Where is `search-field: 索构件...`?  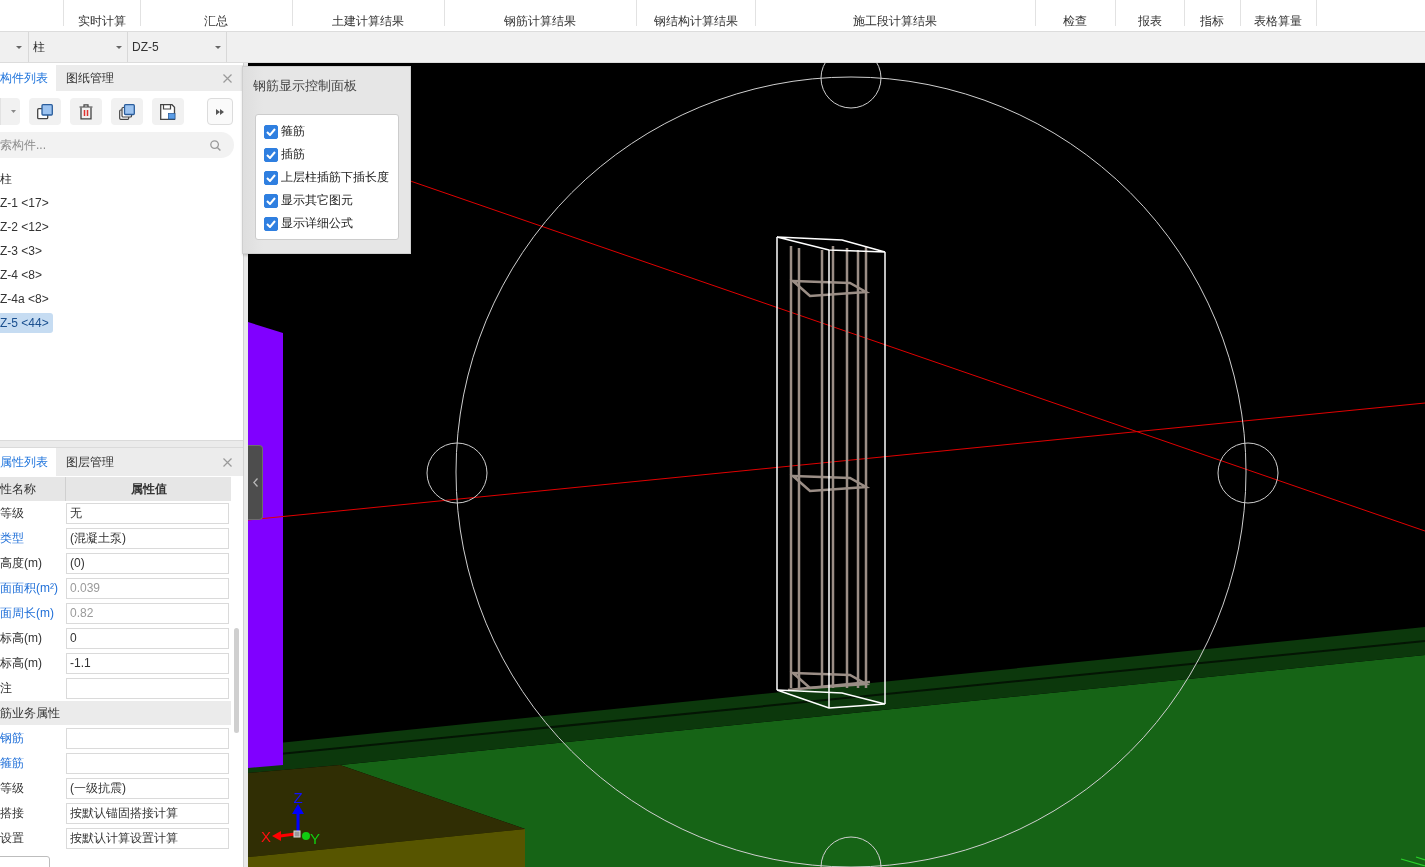
search-field: 索构件... is located at coordinates (117, 145).